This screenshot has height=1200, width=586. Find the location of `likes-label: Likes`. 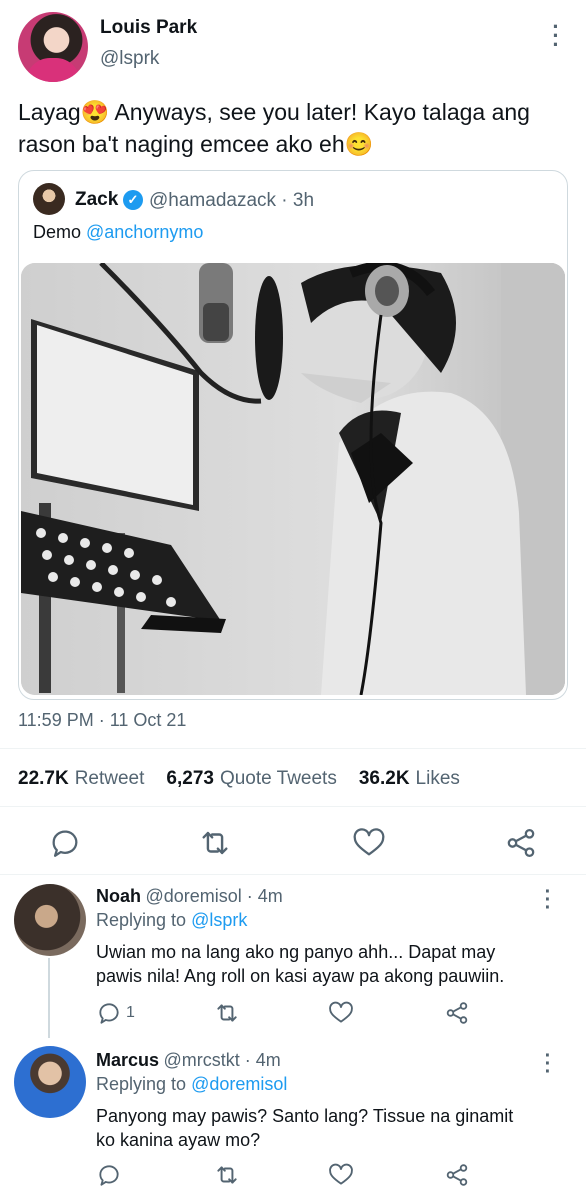

likes-label: Likes is located at coordinates (437, 778).